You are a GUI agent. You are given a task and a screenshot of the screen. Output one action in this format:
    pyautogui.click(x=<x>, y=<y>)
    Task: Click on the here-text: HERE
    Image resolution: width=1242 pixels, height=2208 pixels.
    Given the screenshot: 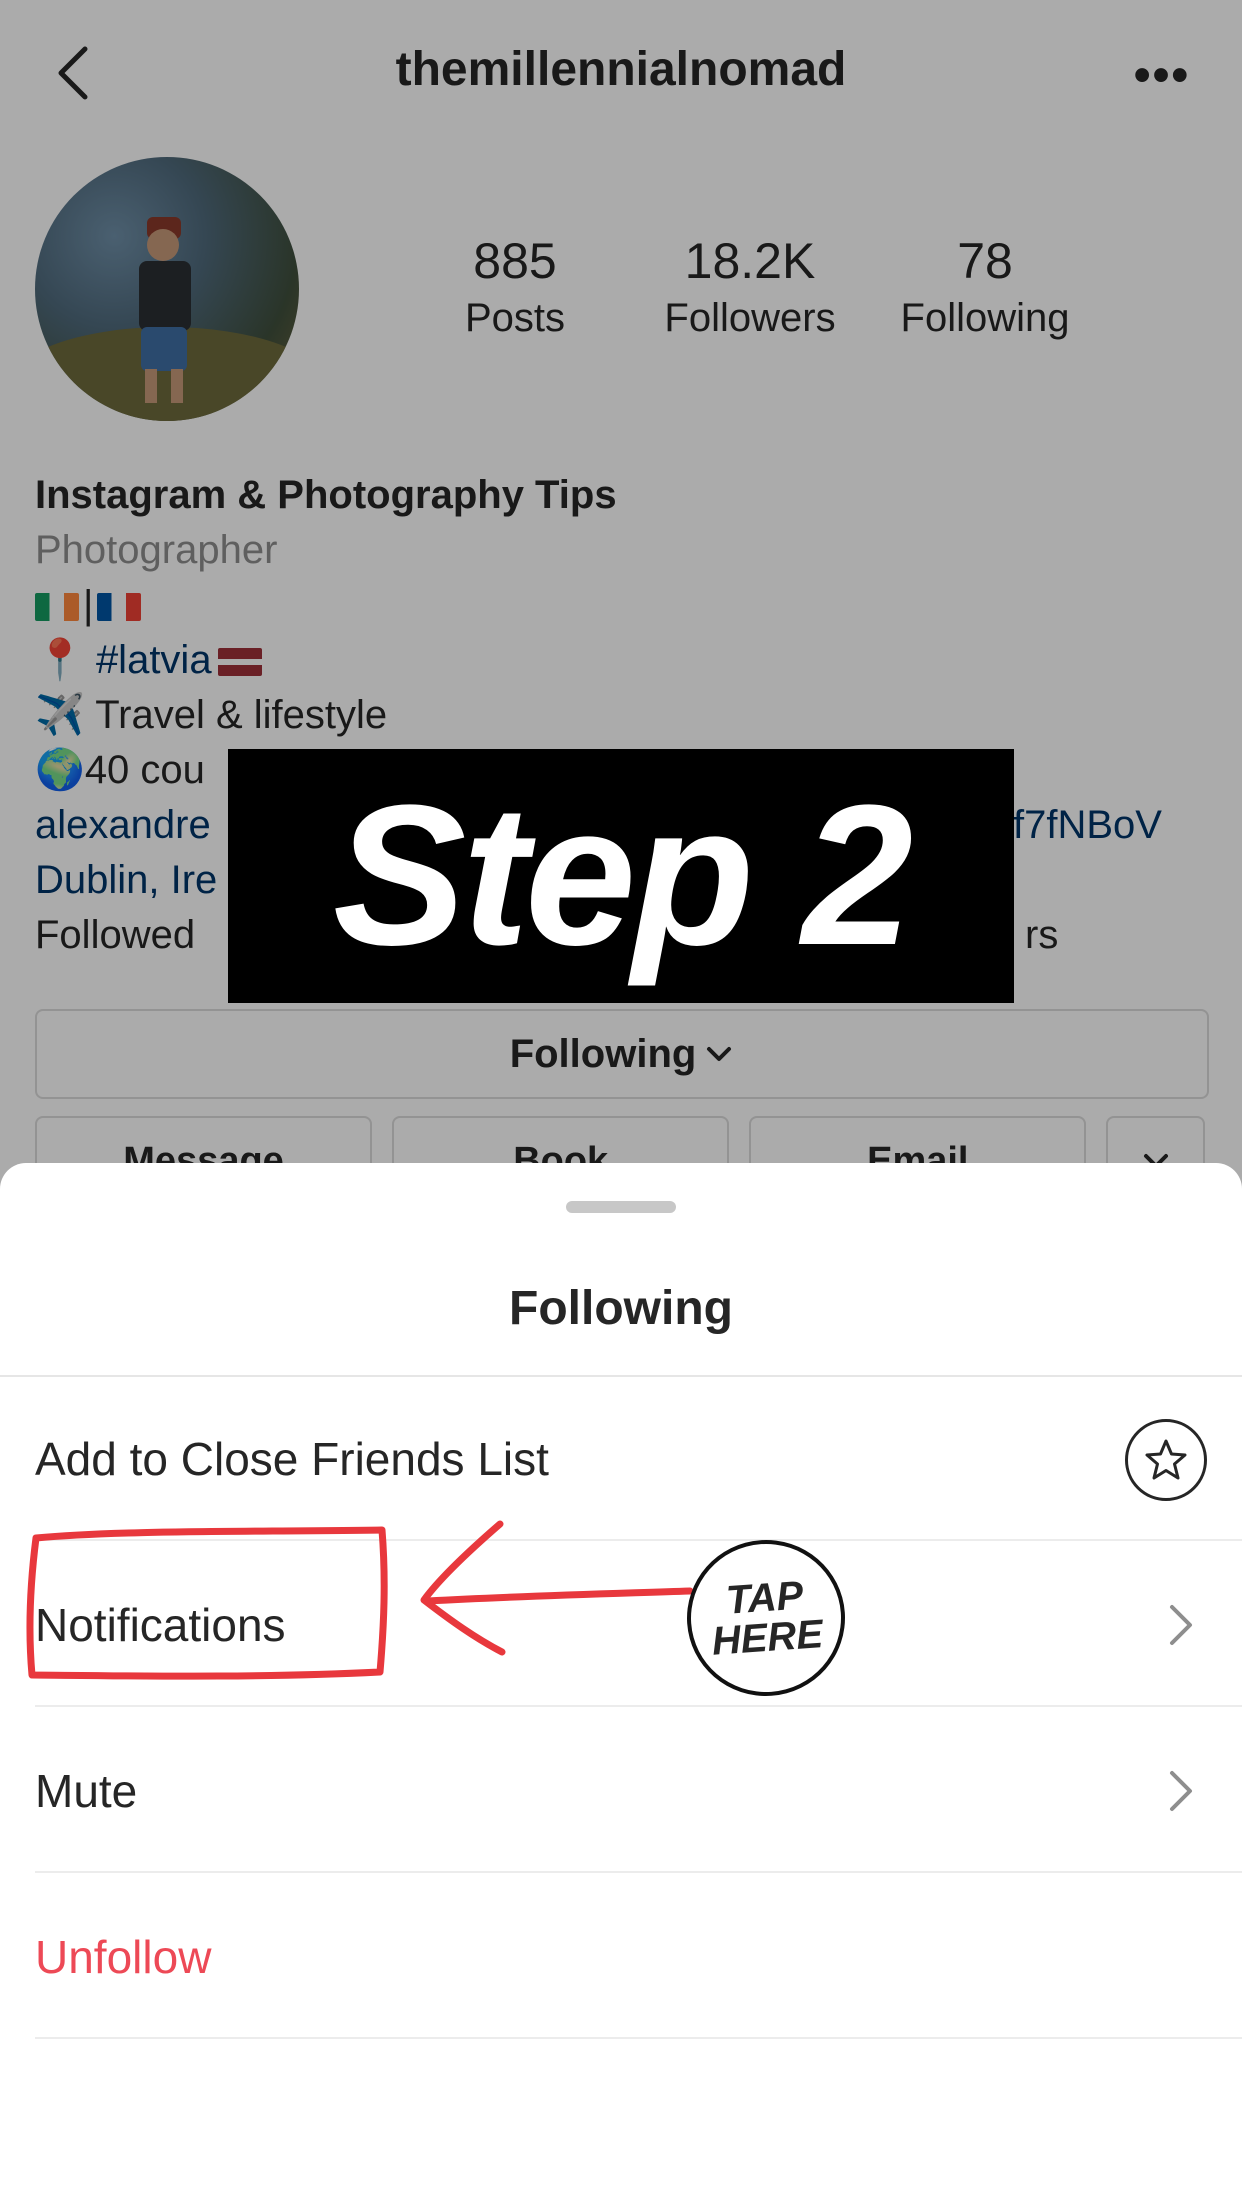 What is the action you would take?
    pyautogui.click(x=767, y=1638)
    